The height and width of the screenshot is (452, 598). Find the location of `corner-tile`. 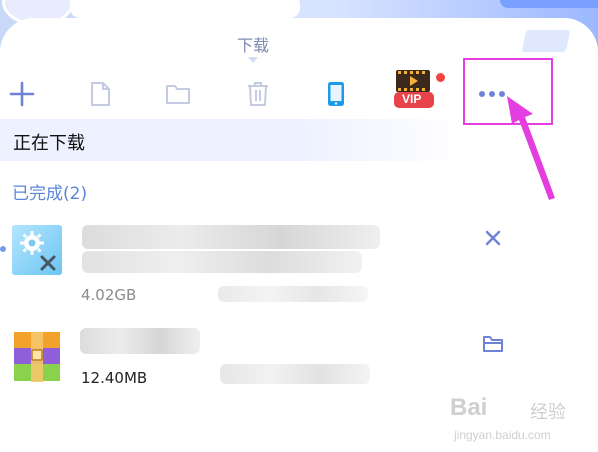

corner-tile is located at coordinates (546, 41).